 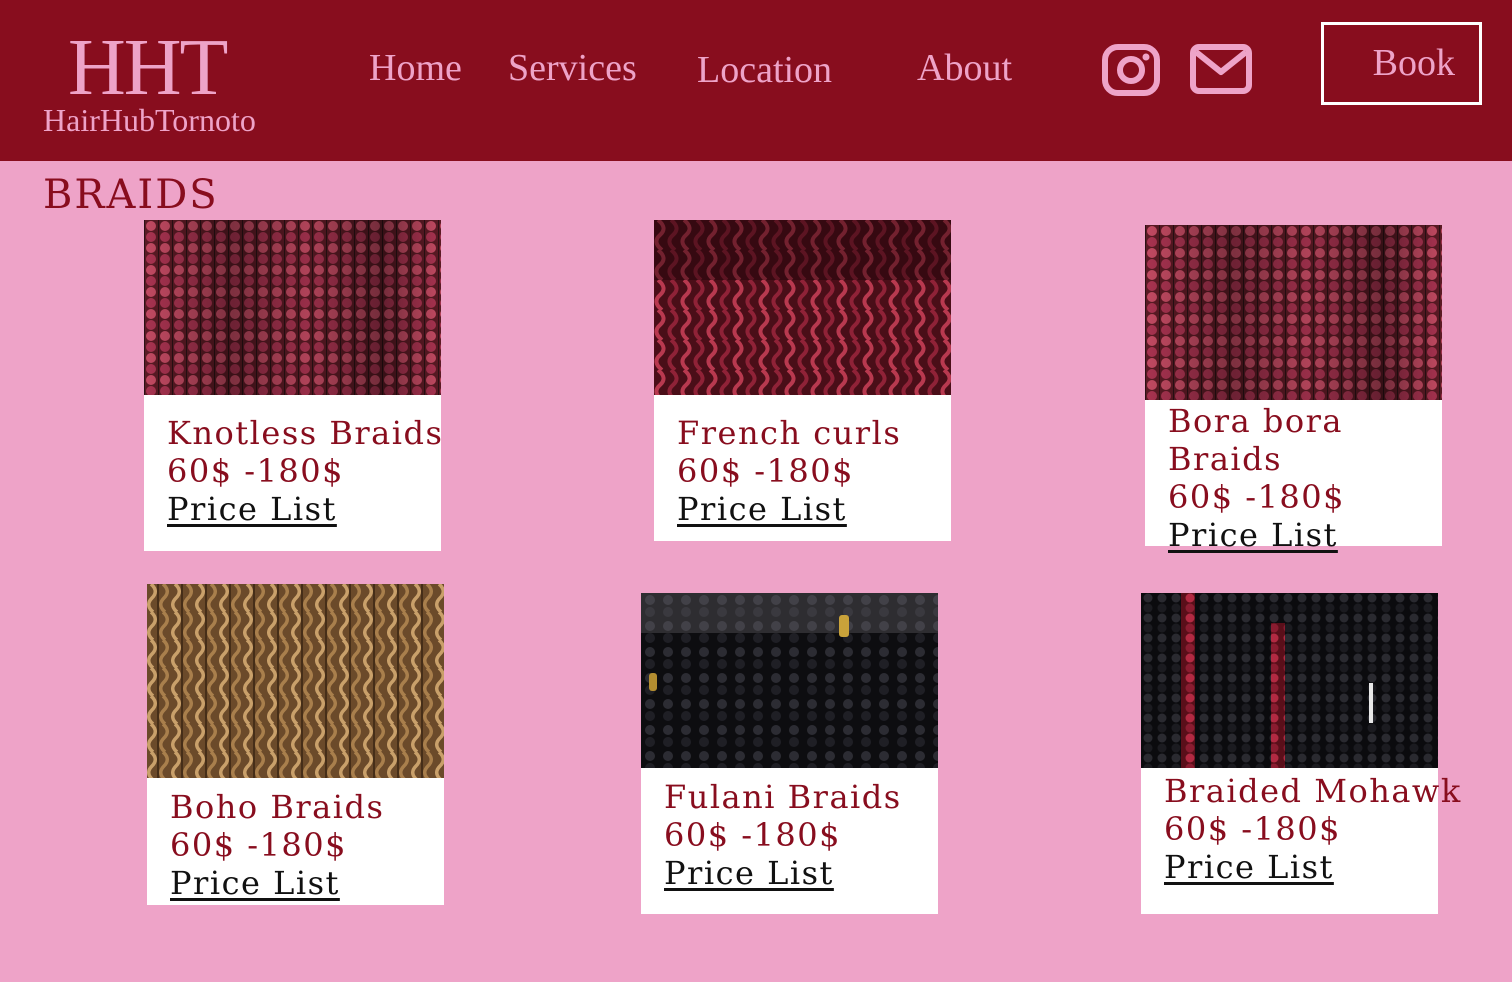 I want to click on service-name: Bora bora Braids, so click(x=1255, y=440).